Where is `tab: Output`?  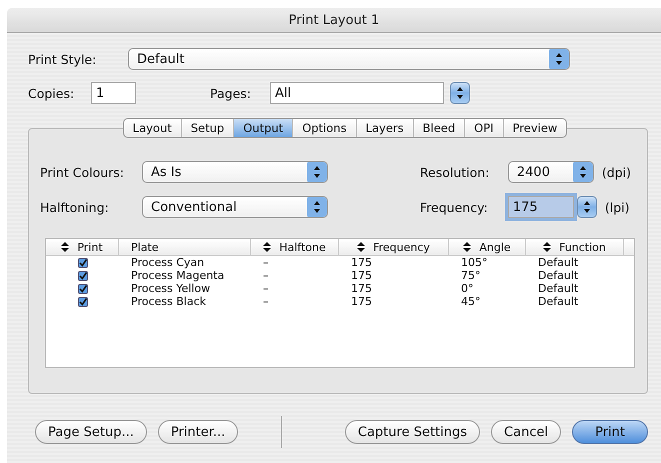
tab: Output is located at coordinates (264, 128).